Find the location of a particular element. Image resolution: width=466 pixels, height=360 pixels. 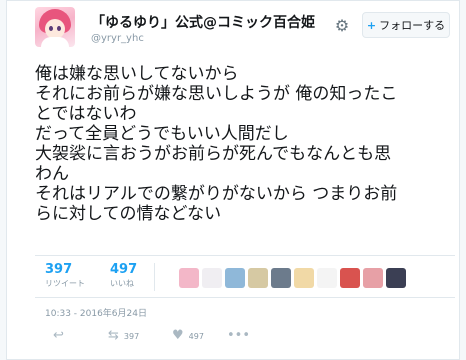

stat-separator is located at coordinates (154, 277).